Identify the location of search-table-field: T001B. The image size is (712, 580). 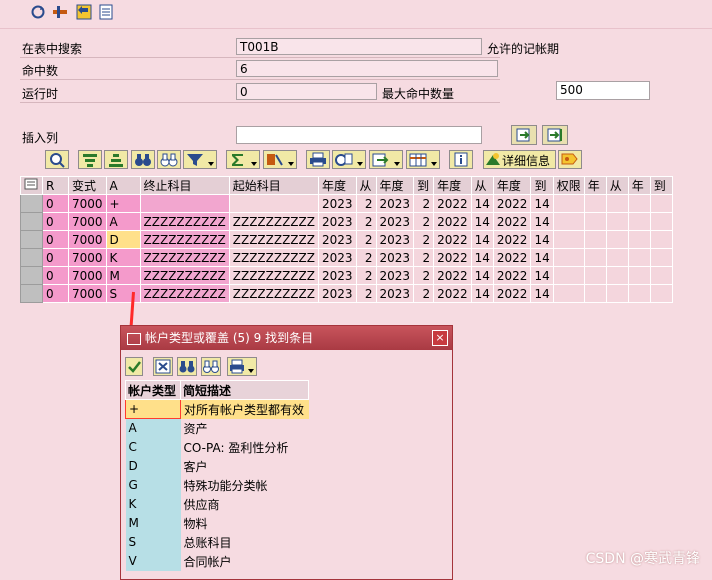
(359, 46).